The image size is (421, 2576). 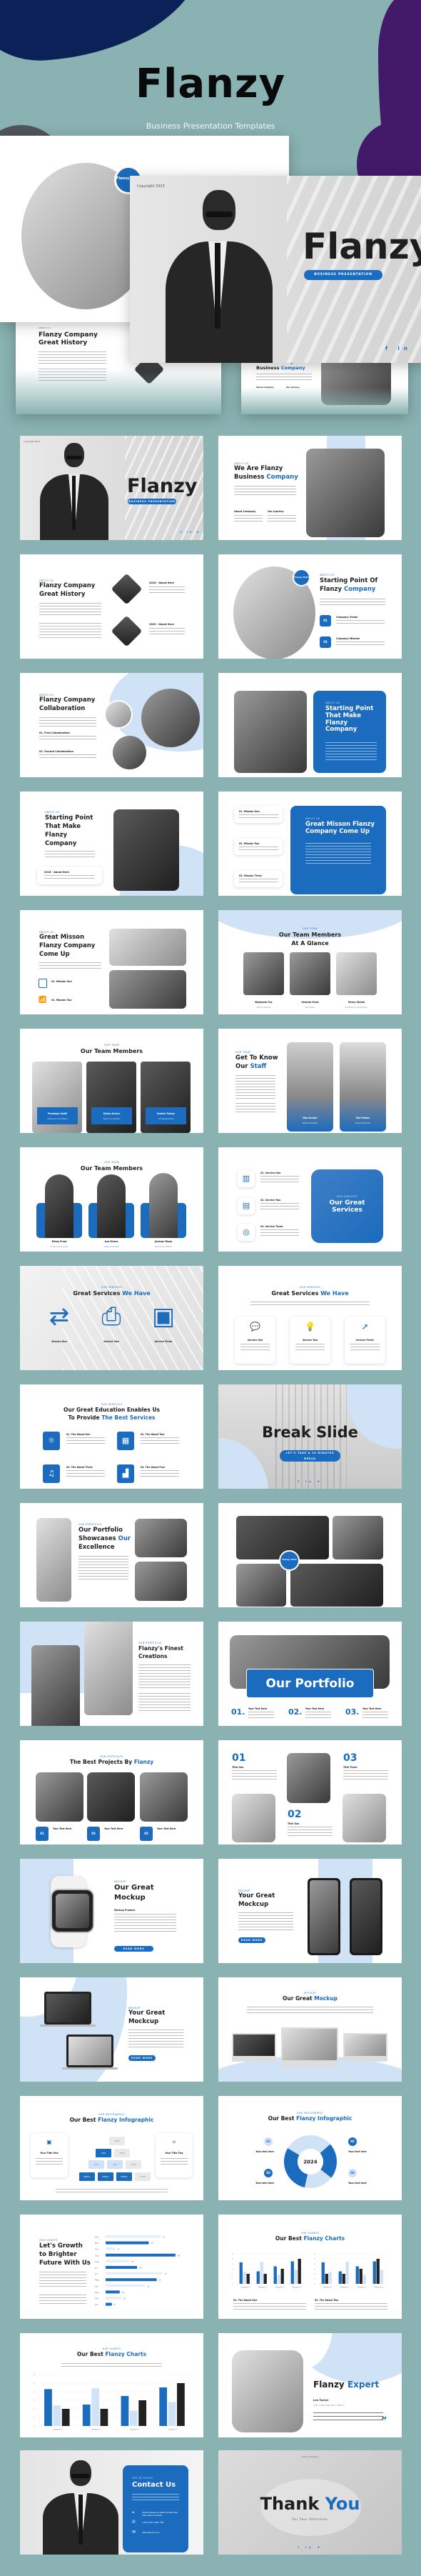 What do you see at coordinates (310, 1792) in the screenshot?
I see `slide-numbered-titles: 01 Title One 02 Title Two 03 Title Three` at bounding box center [310, 1792].